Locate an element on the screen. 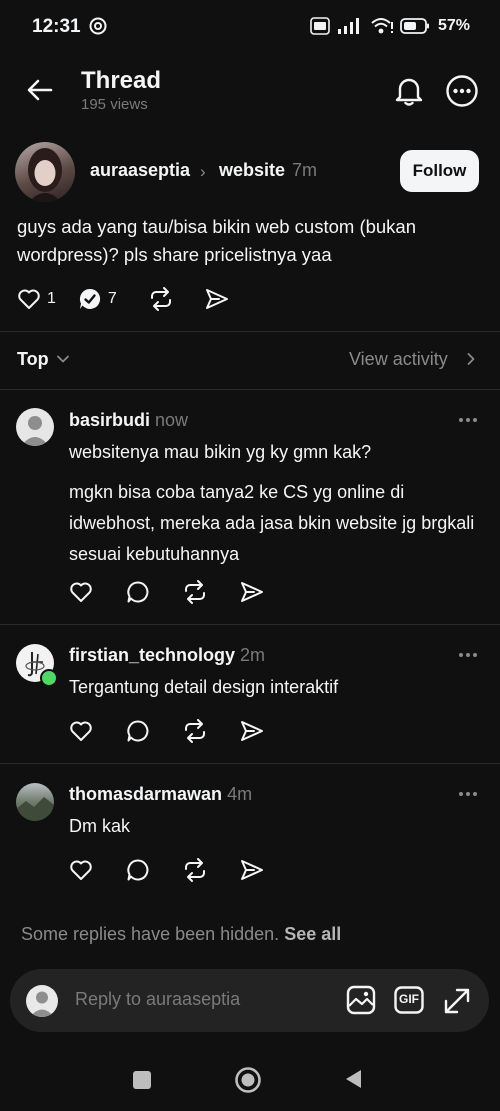 The height and width of the screenshot is (1111, 500). signal-icon is located at coordinates (348, 26).